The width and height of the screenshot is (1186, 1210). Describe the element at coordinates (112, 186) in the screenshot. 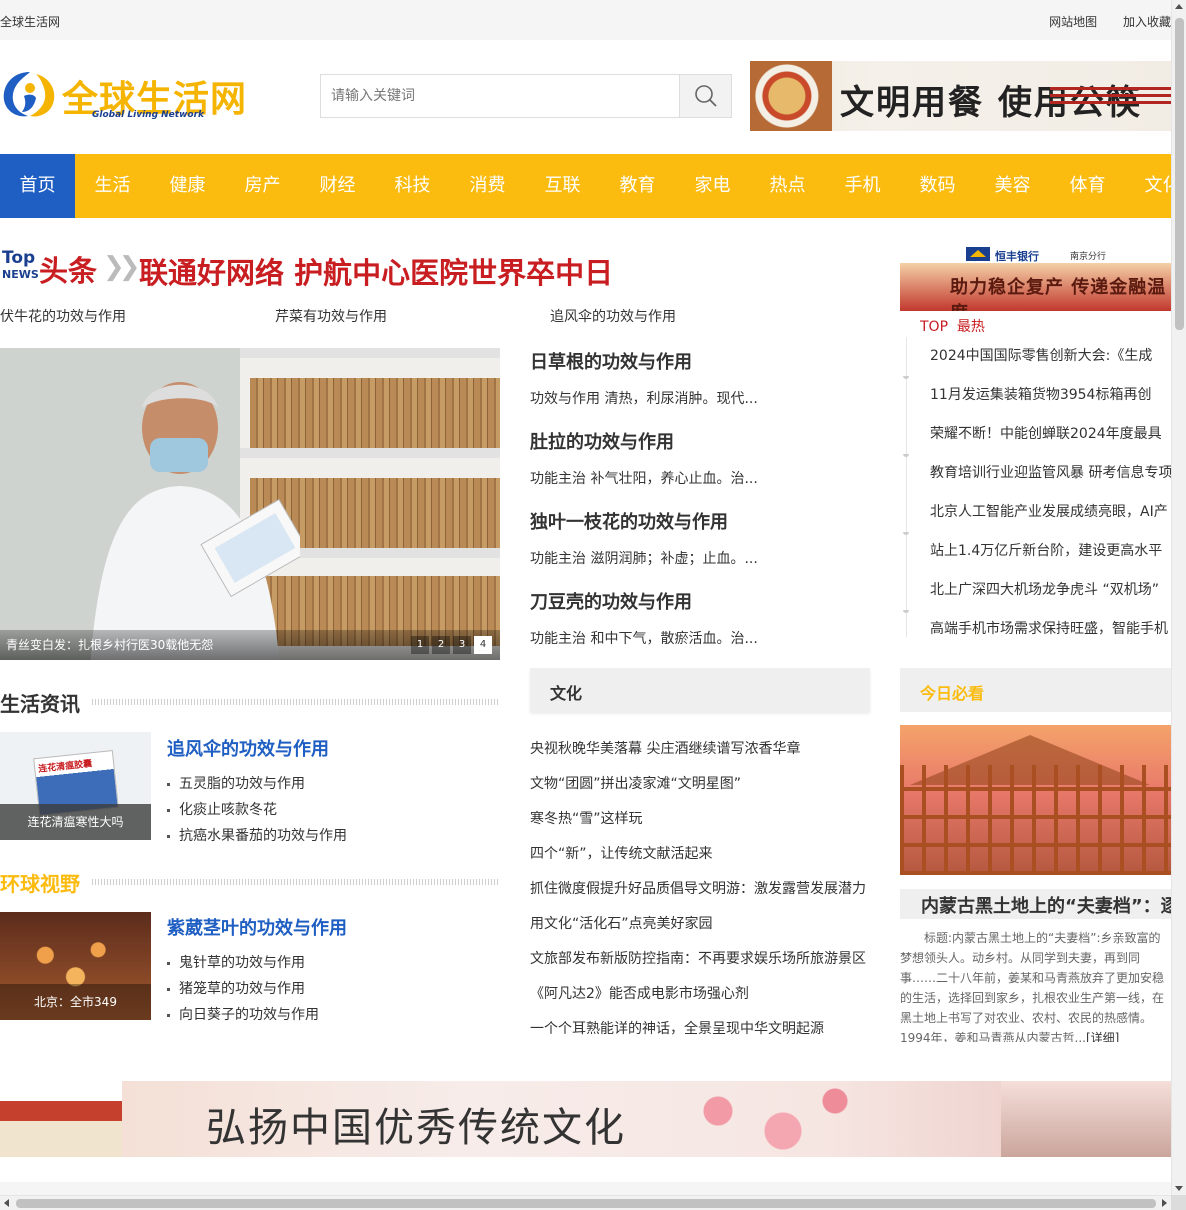

I see `nav-item: 生活` at that location.